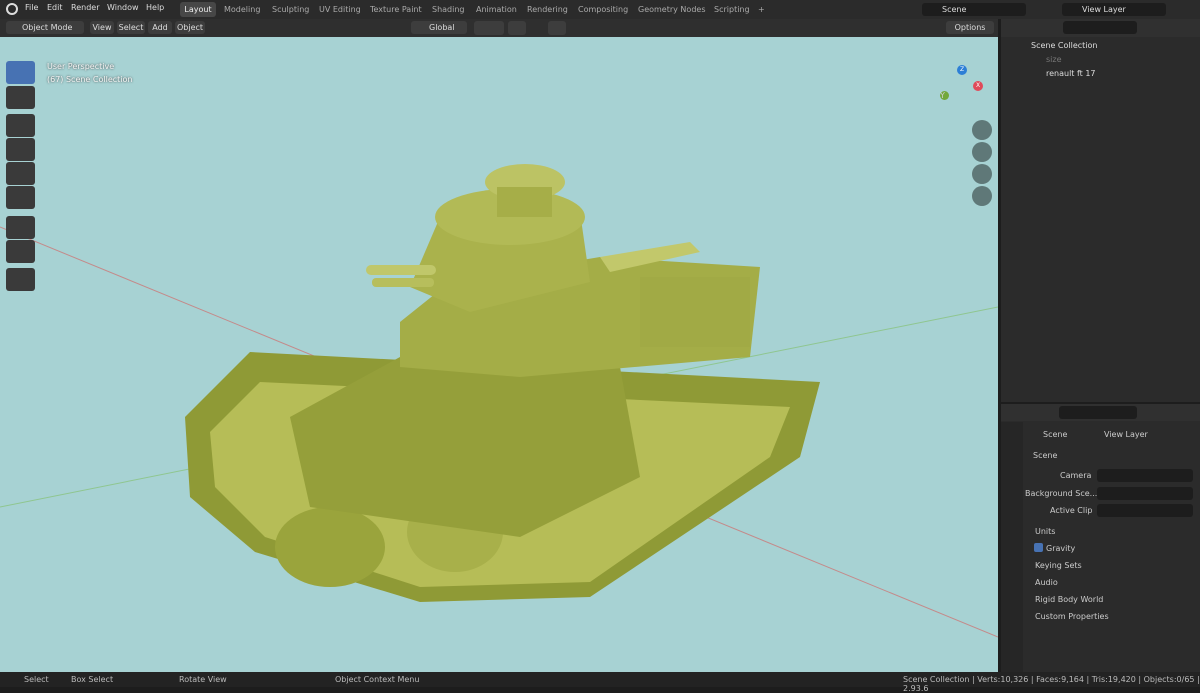 This screenshot has height=693, width=1200. What do you see at coordinates (20, 72) in the screenshot?
I see `select-tool-icon` at bounding box center [20, 72].